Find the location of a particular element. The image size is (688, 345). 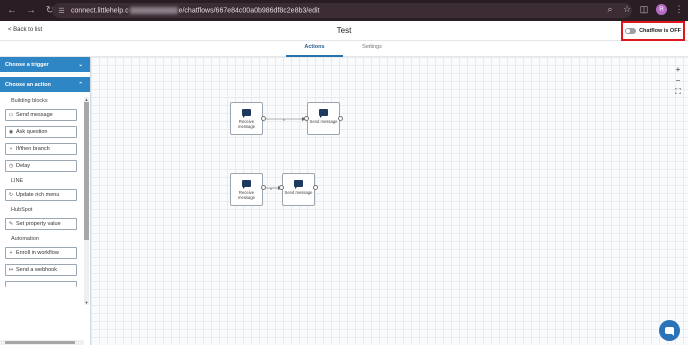

connector-2-delete-label: x is located at coordinates (271, 188).